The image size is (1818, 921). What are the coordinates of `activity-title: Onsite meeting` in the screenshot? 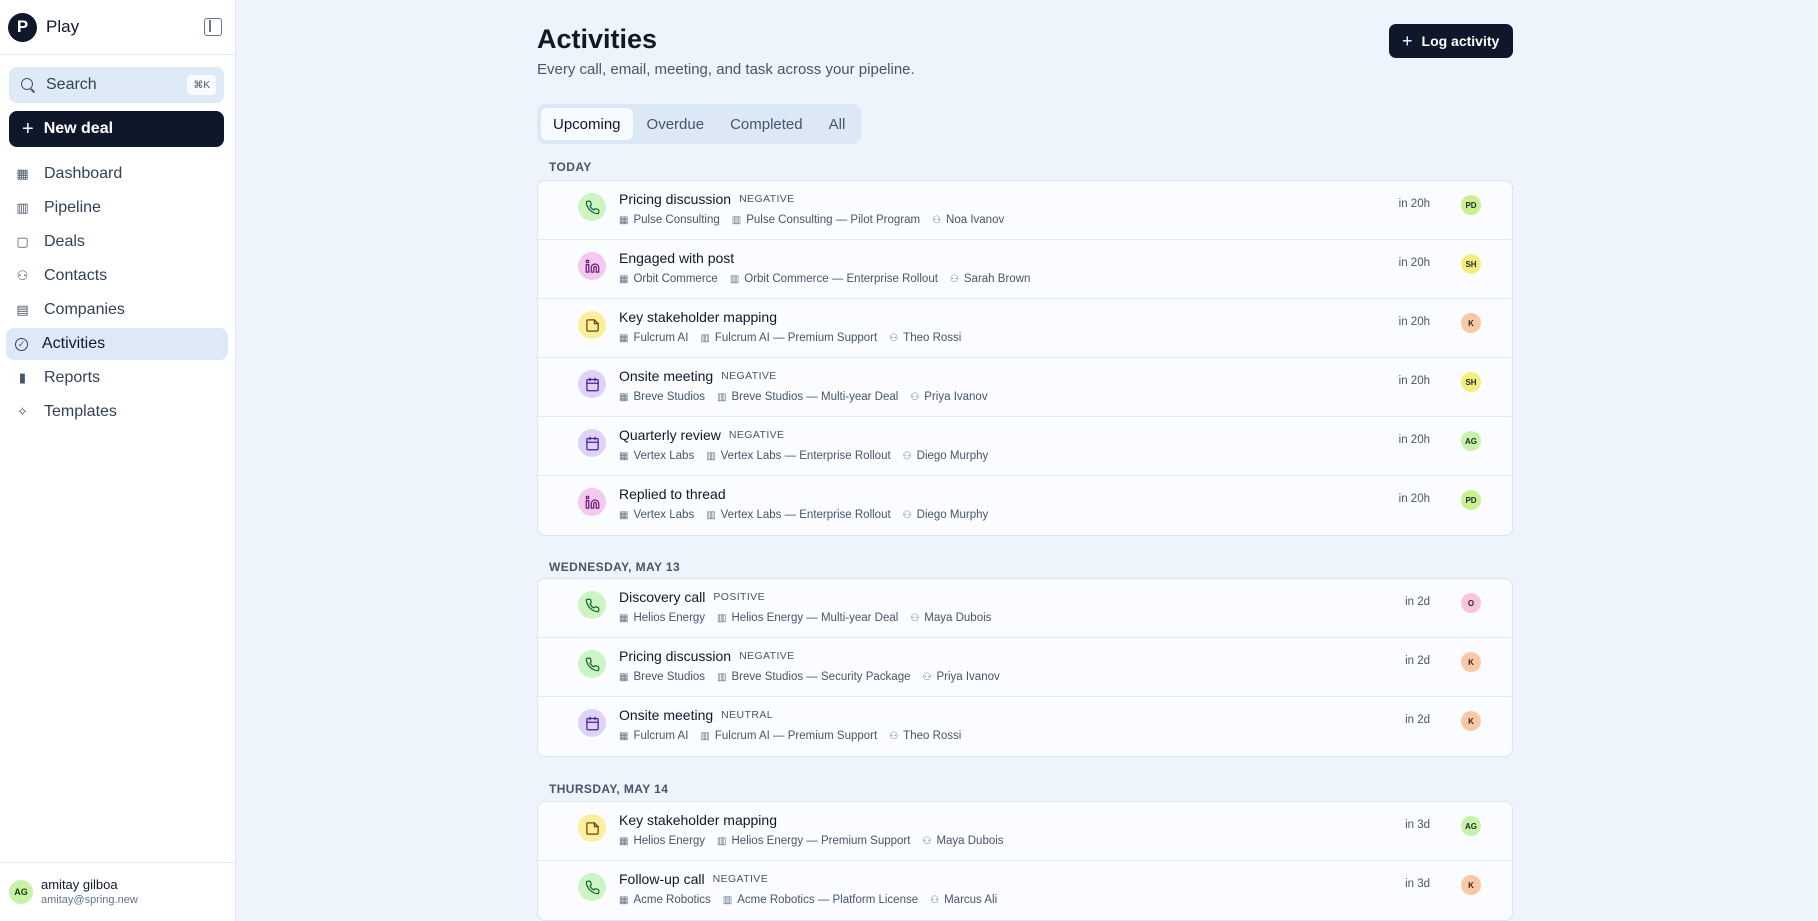 It's located at (666, 376).